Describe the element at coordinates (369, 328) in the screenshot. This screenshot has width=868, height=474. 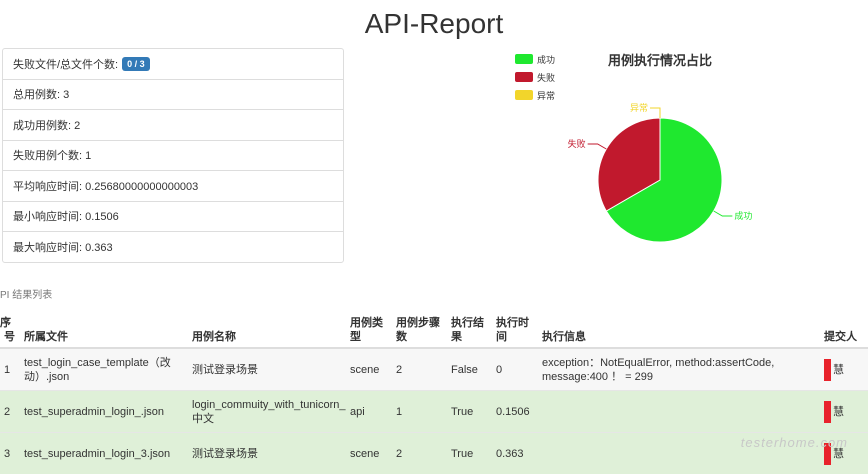
I see `col-header-case-type: 用例类型` at that location.